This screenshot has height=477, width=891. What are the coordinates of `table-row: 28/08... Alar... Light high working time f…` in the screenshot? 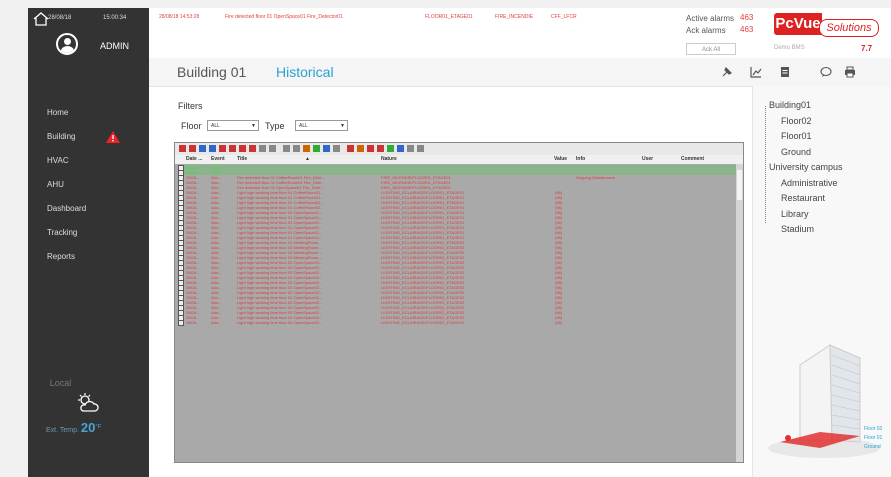 It's located at (458, 323).